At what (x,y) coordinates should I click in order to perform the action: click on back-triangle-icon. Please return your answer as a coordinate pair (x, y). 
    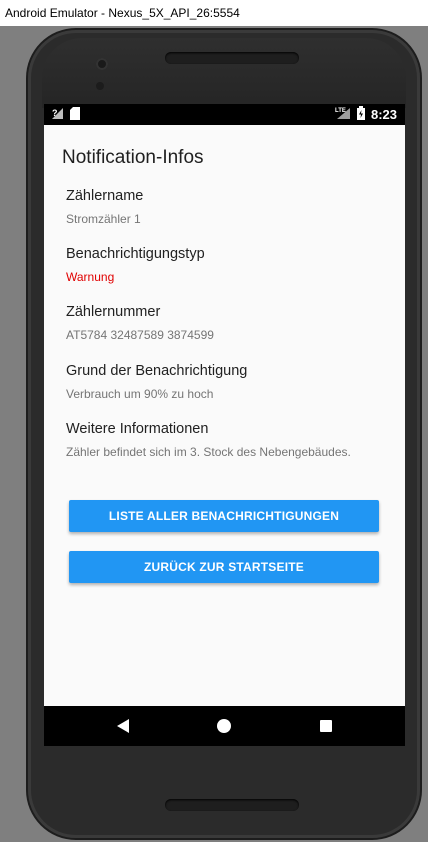
    Looking at the image, I should click on (123, 726).